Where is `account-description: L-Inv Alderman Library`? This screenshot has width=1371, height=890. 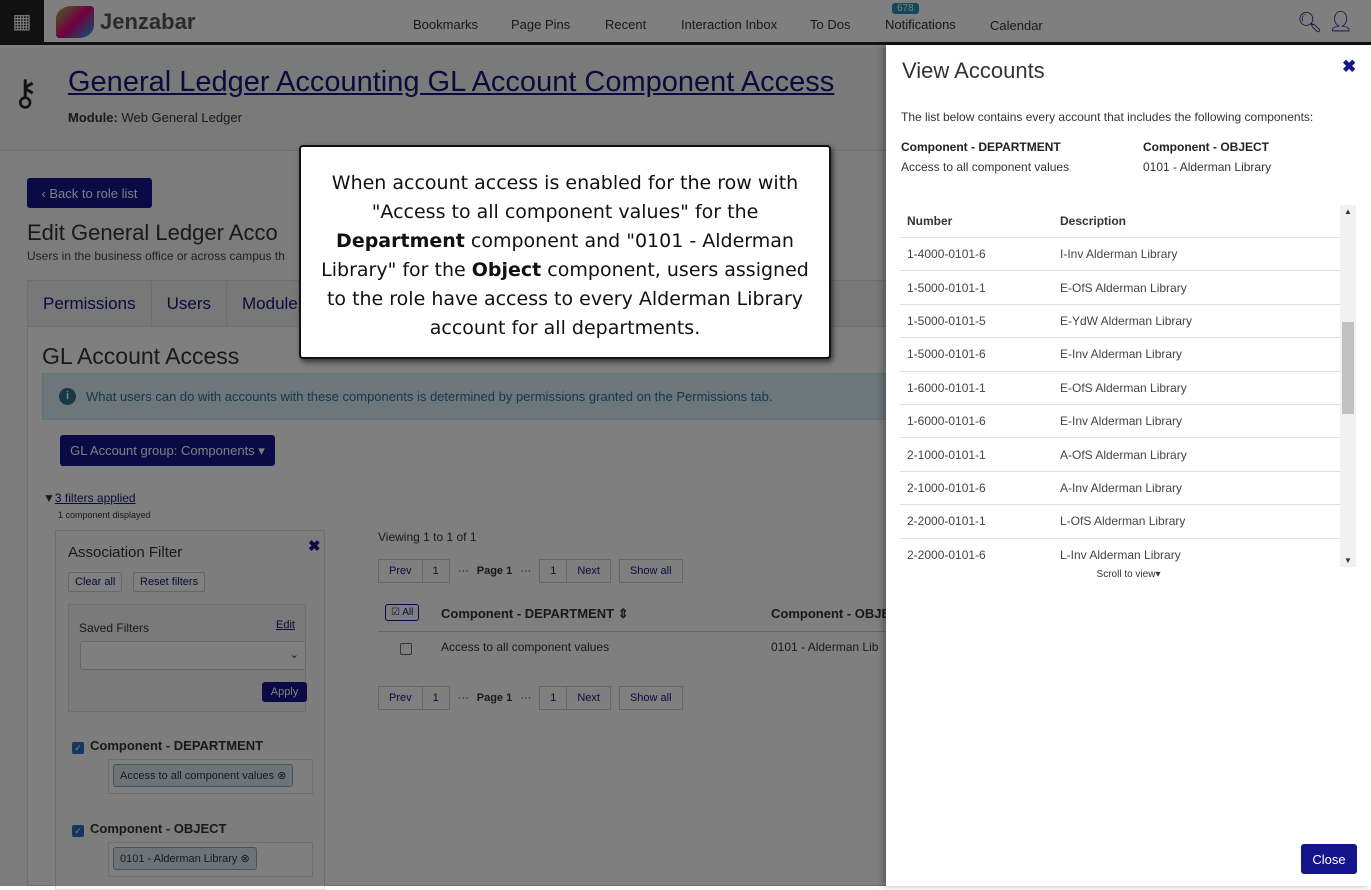 account-description: L-Inv Alderman Library is located at coordinates (1120, 554).